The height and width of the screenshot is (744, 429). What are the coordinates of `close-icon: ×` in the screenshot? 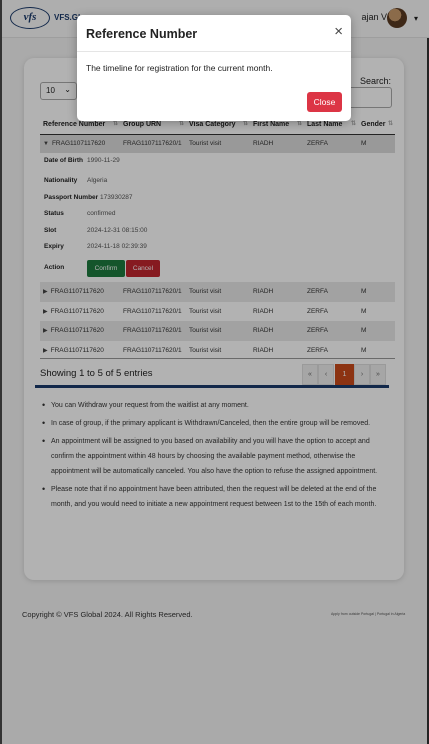 It's located at (338, 31).